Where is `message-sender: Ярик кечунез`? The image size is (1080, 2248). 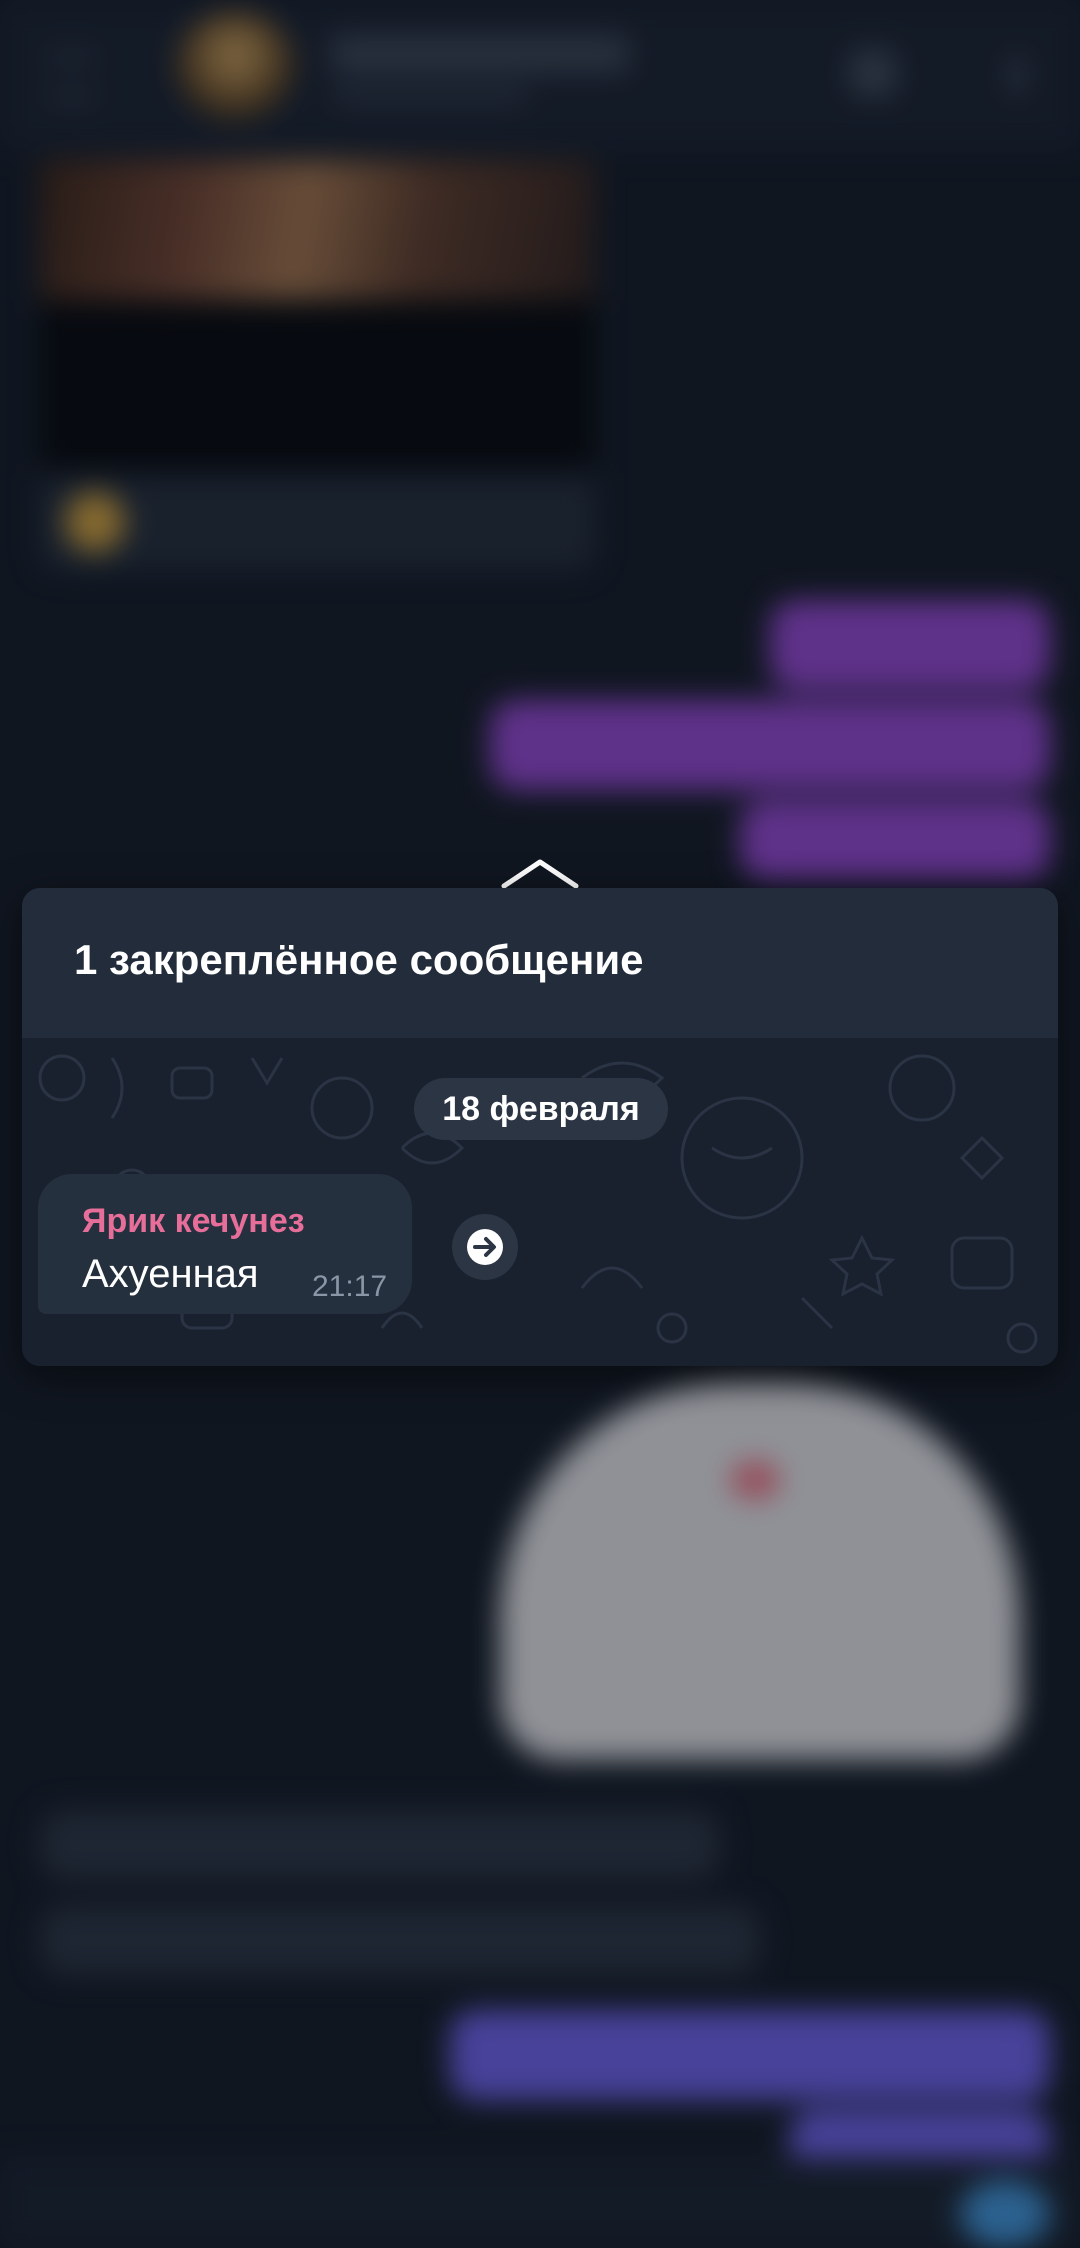 message-sender: Ярик кечунез is located at coordinates (193, 1221).